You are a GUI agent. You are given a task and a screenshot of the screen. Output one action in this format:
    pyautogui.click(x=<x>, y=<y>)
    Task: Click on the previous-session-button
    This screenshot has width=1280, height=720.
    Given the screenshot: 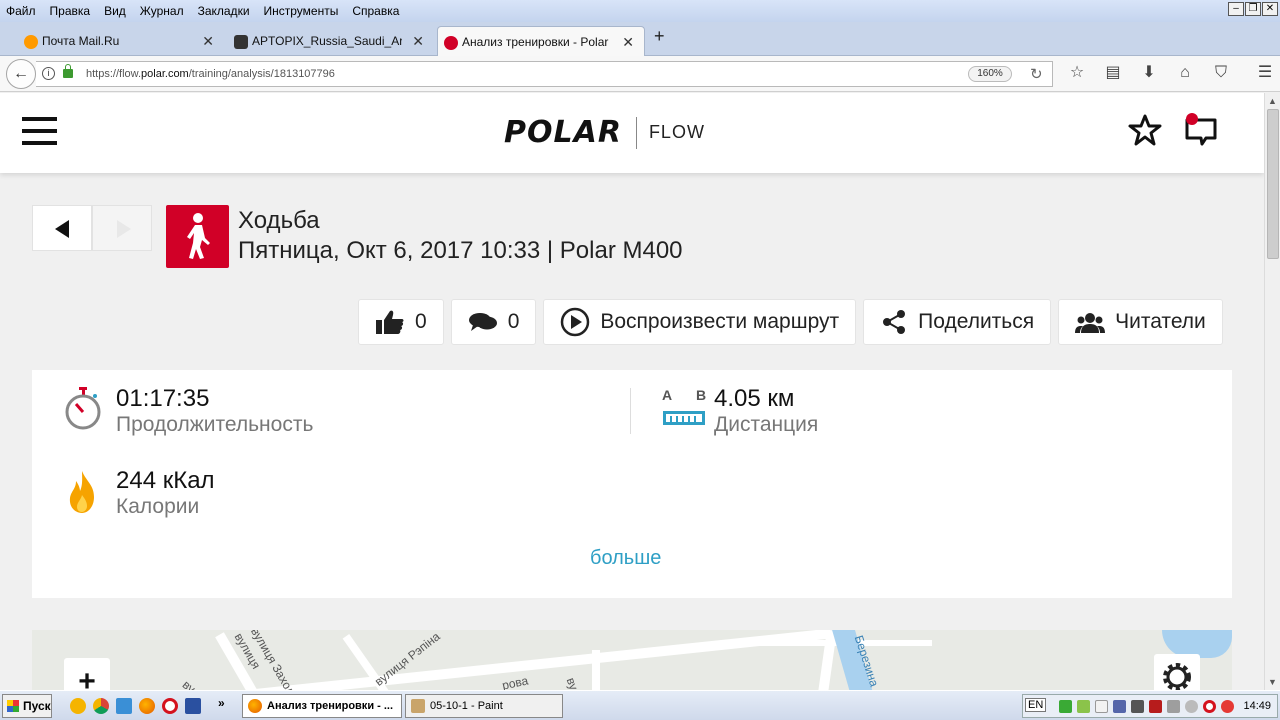 What is the action you would take?
    pyautogui.click(x=62, y=228)
    